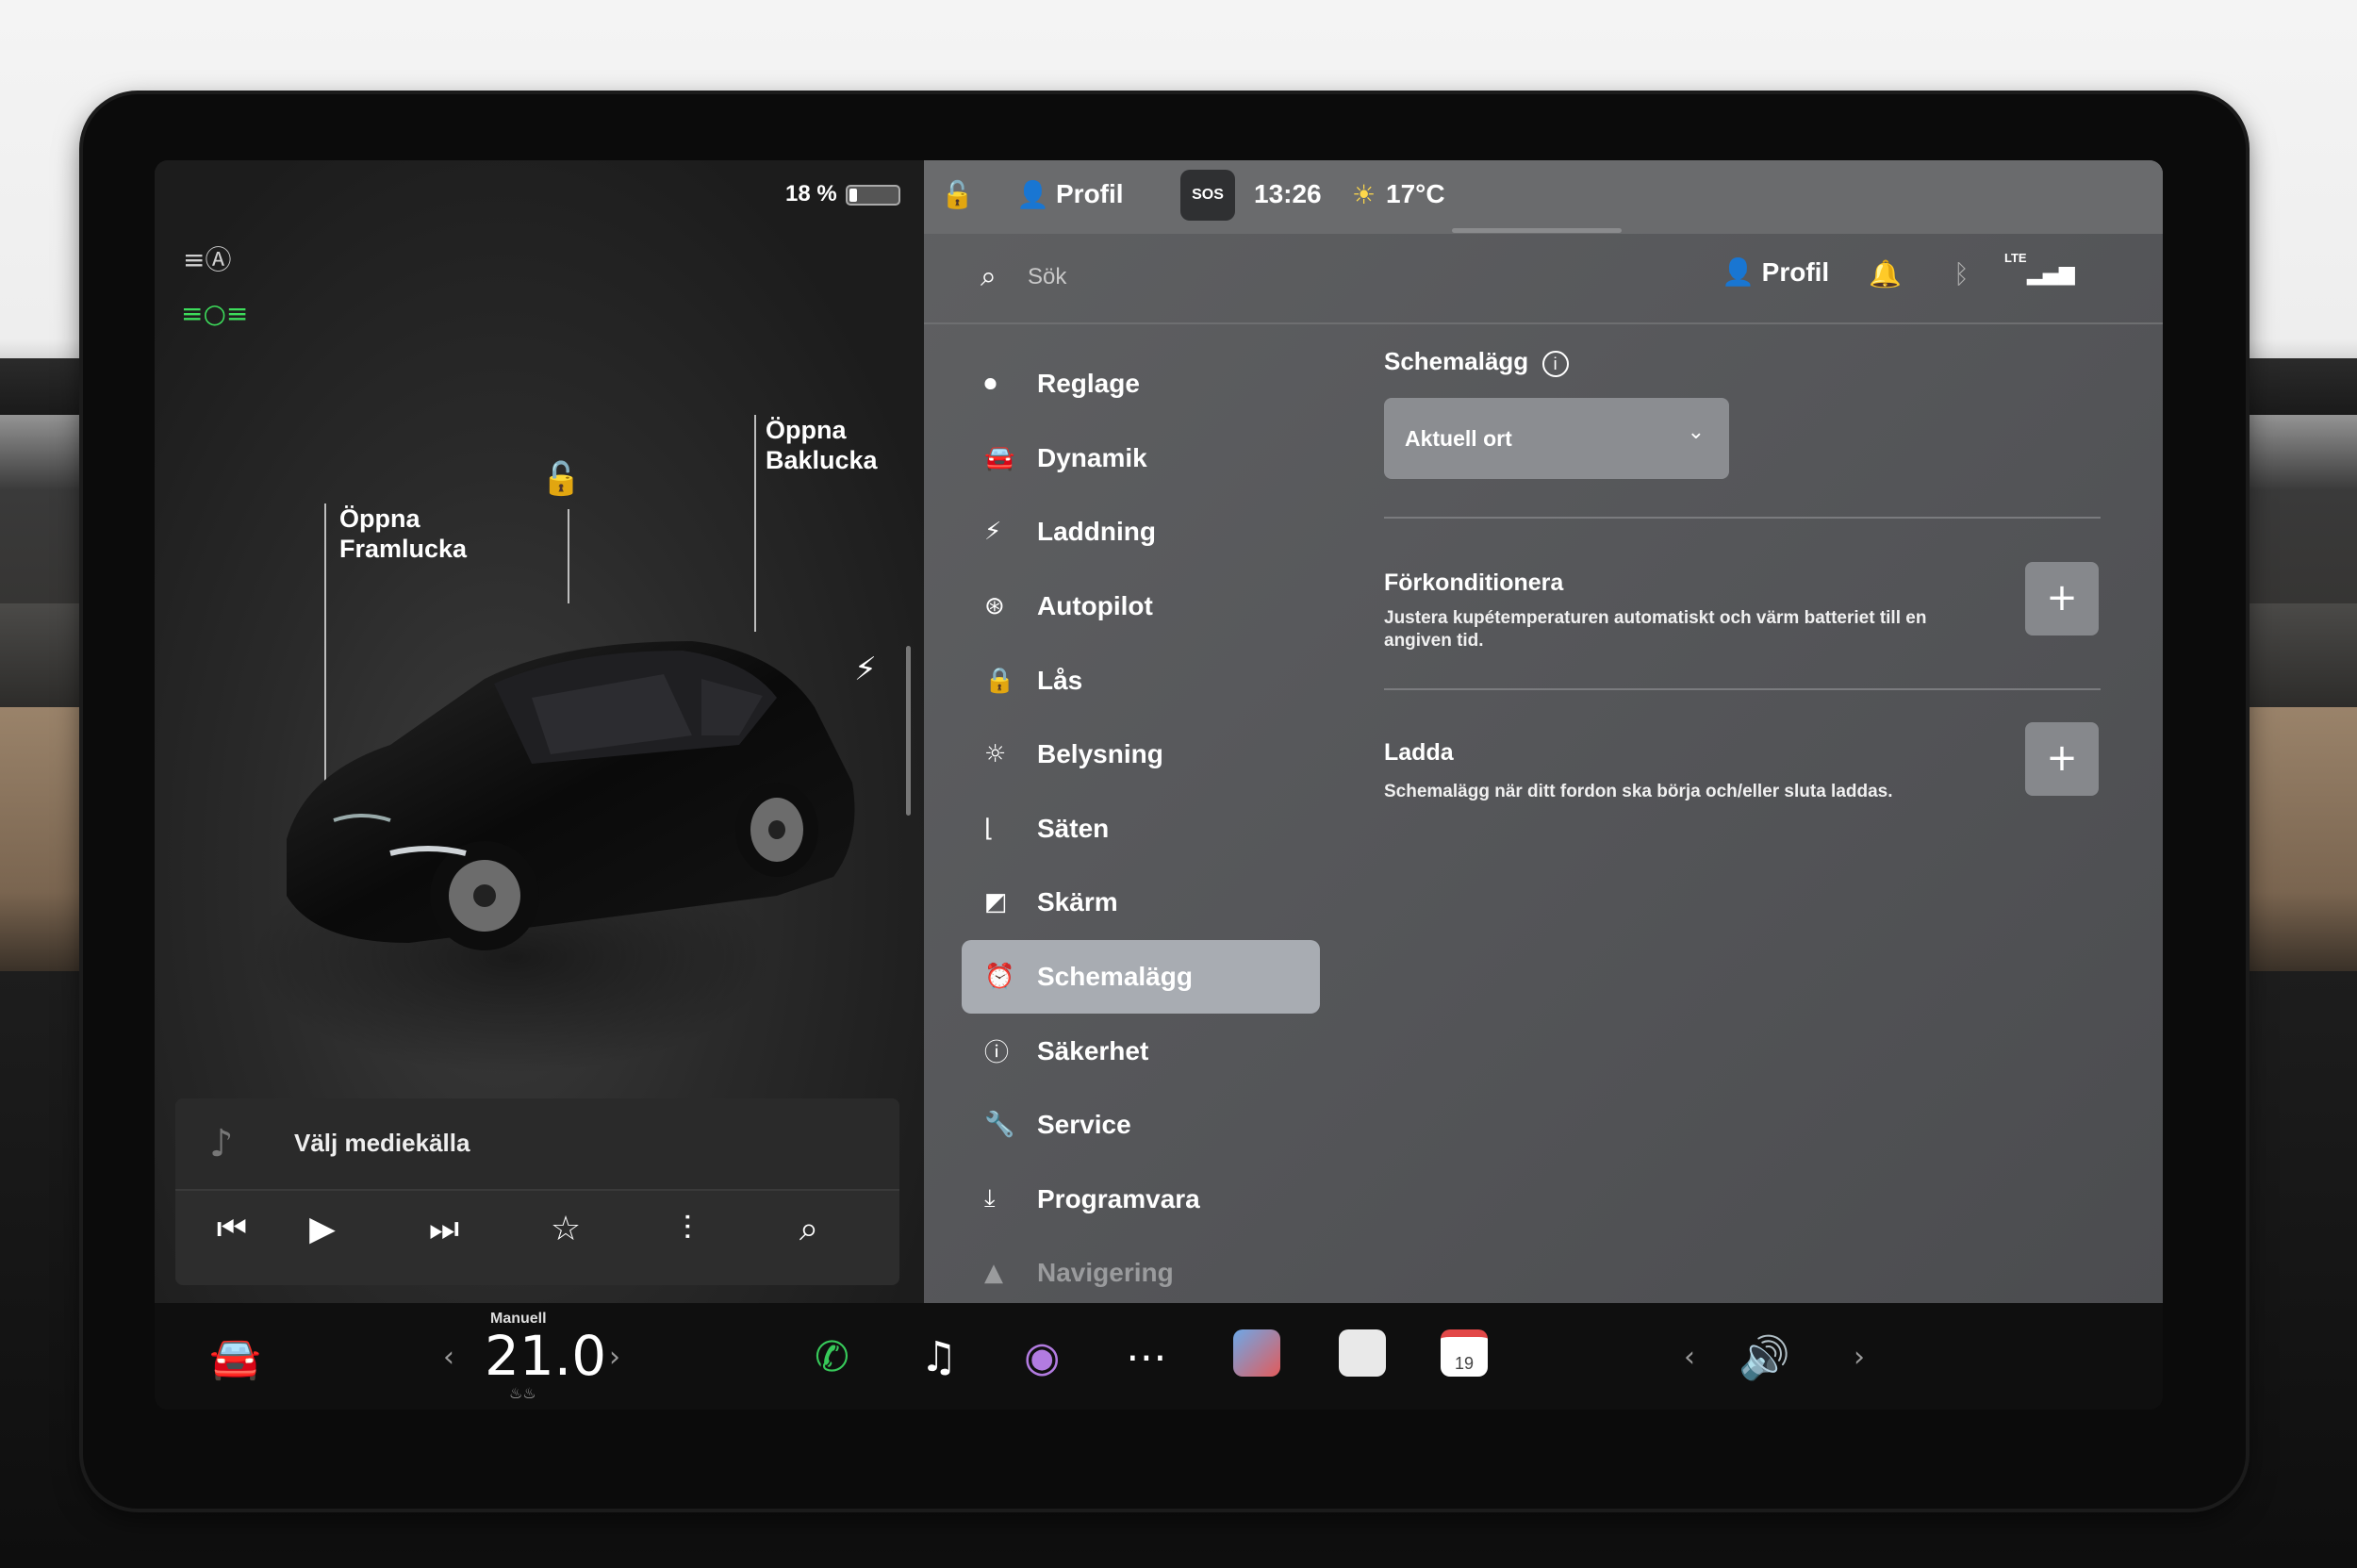  I want to click on media-source-label: Välj mediekälla, so click(382, 1143).